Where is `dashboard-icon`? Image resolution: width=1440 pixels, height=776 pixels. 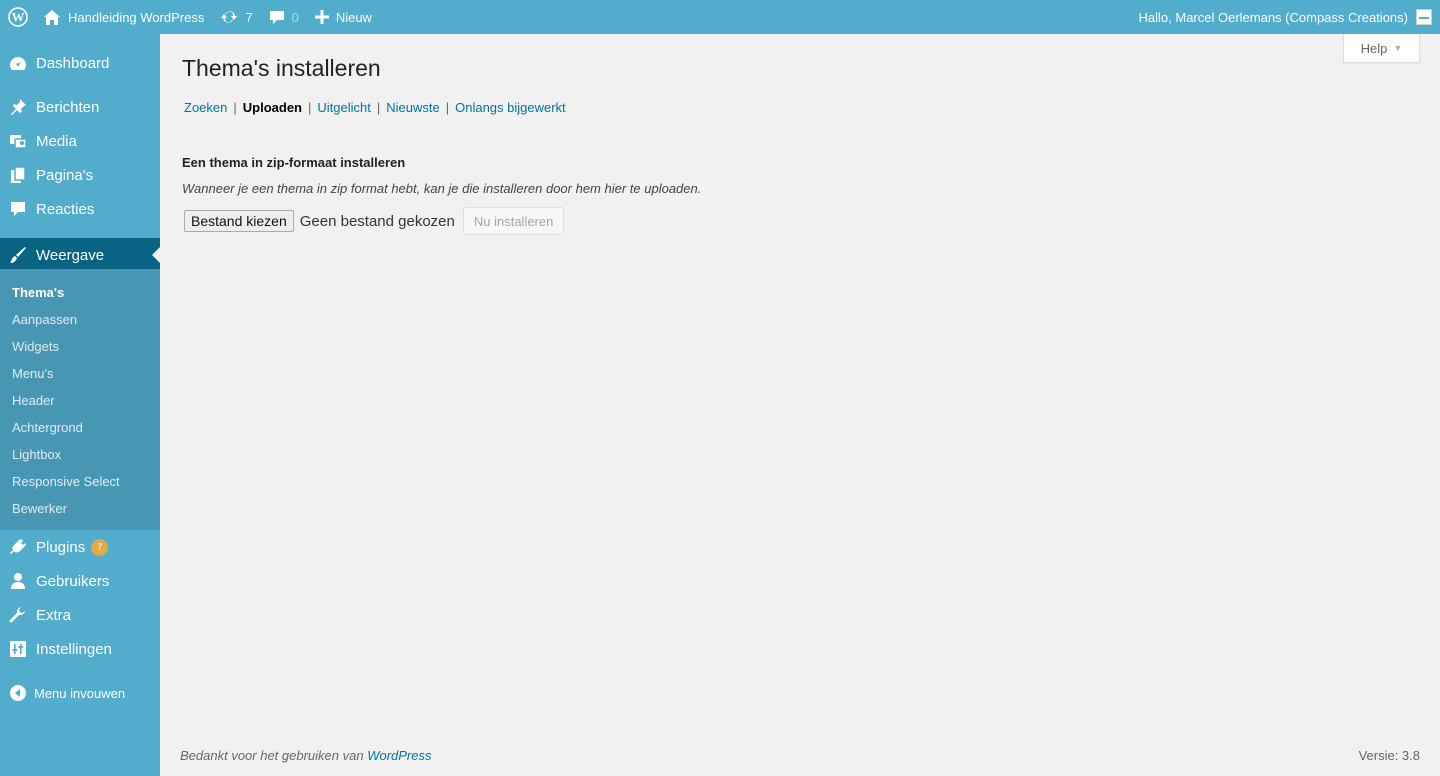
dashboard-icon is located at coordinates (18, 63).